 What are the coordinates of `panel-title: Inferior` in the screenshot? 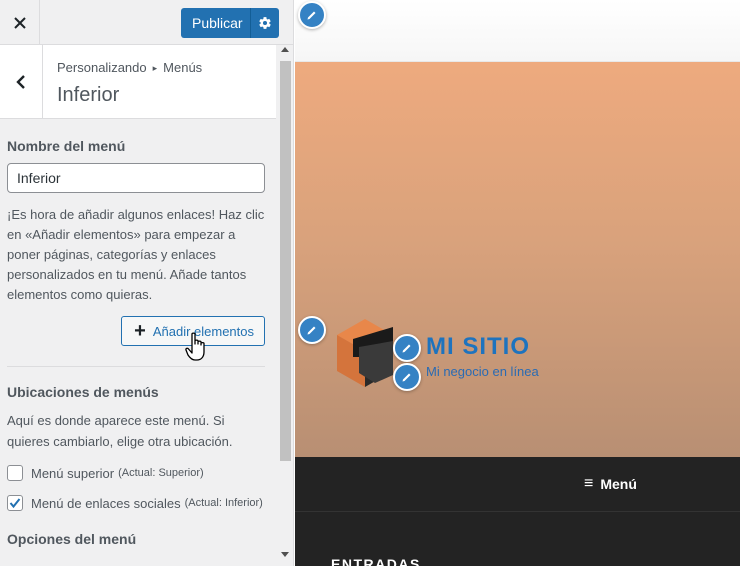 It's located at (88, 95).